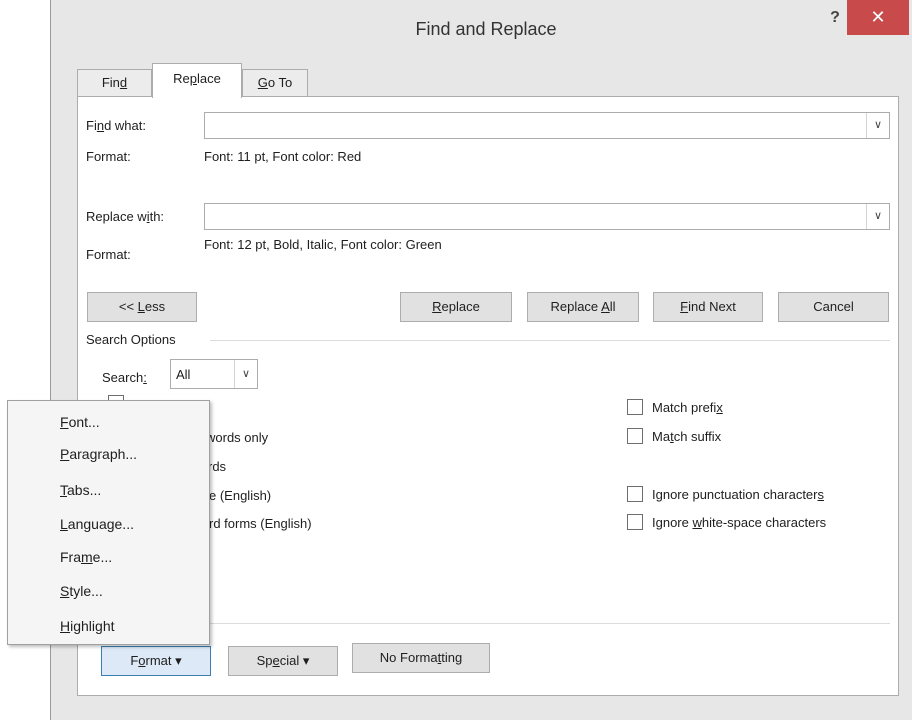 Image resolution: width=912 pixels, height=720 pixels. Describe the element at coordinates (635, 407) in the screenshot. I see `match-prefix-checkbox` at that location.